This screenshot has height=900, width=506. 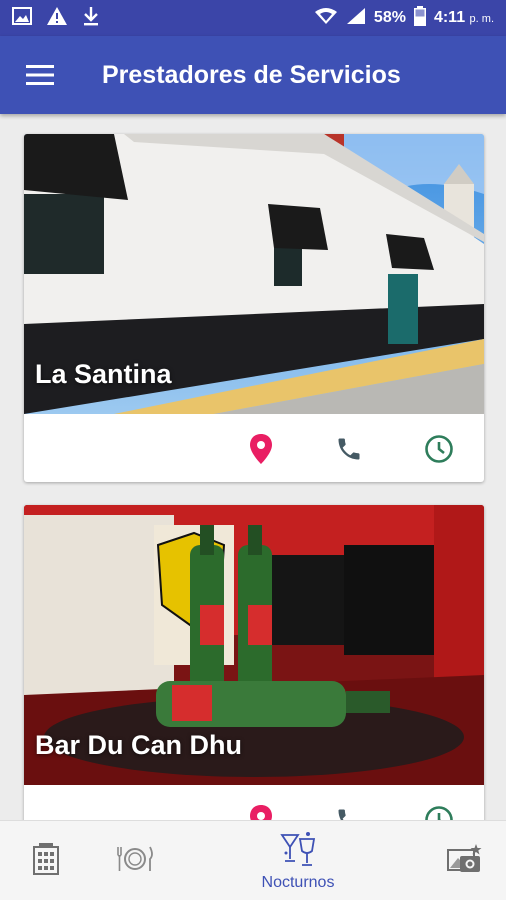 What do you see at coordinates (253, 18) in the screenshot?
I see `status-bar: 58% 4:11 p. m.` at bounding box center [253, 18].